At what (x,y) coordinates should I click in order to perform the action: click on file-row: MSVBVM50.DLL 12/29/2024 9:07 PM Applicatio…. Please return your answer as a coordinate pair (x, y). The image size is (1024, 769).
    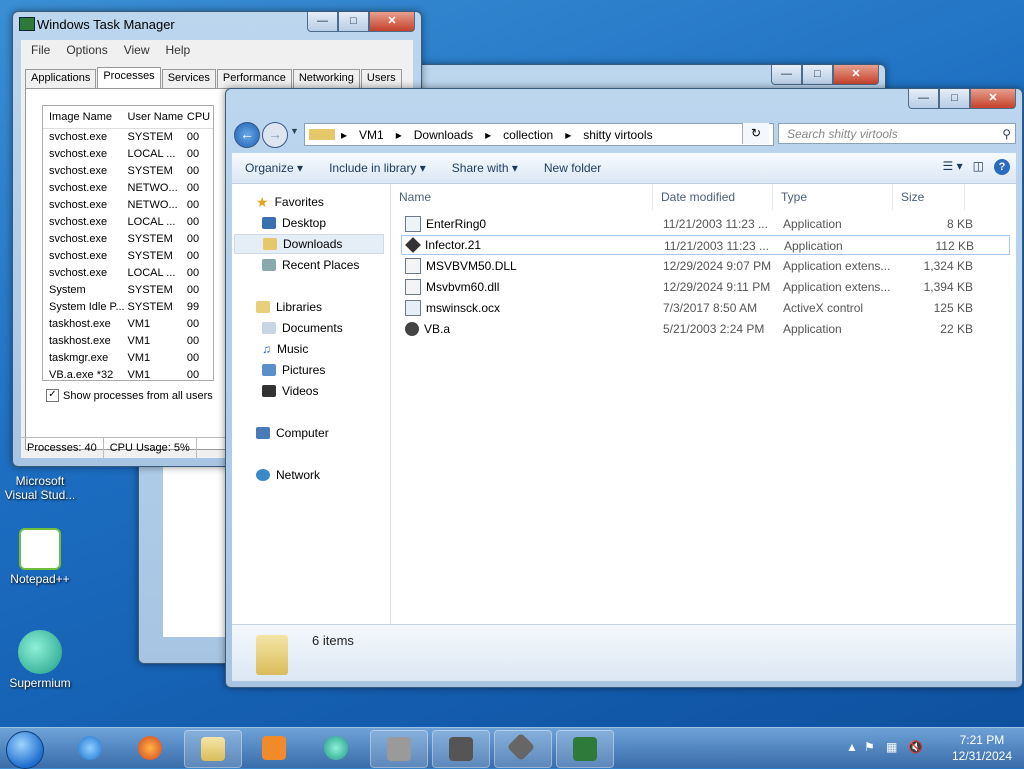
    Looking at the image, I should click on (705, 266).